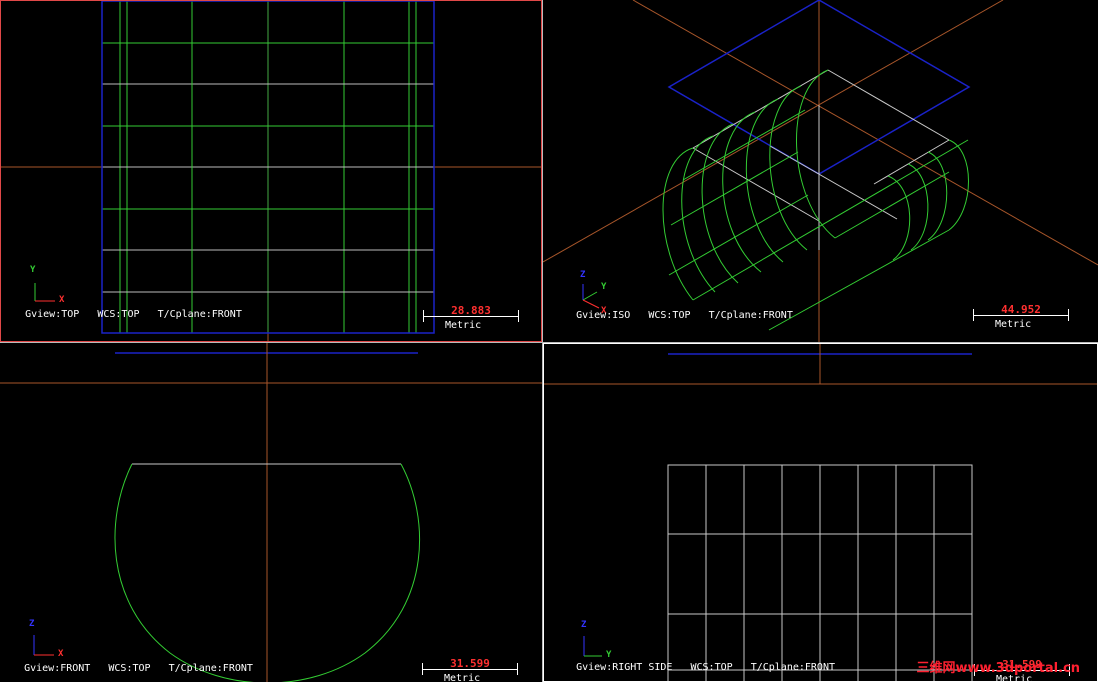 The image size is (1098, 682). I want to click on scale-indicator: 31.599 Metric, so click(470, 669).